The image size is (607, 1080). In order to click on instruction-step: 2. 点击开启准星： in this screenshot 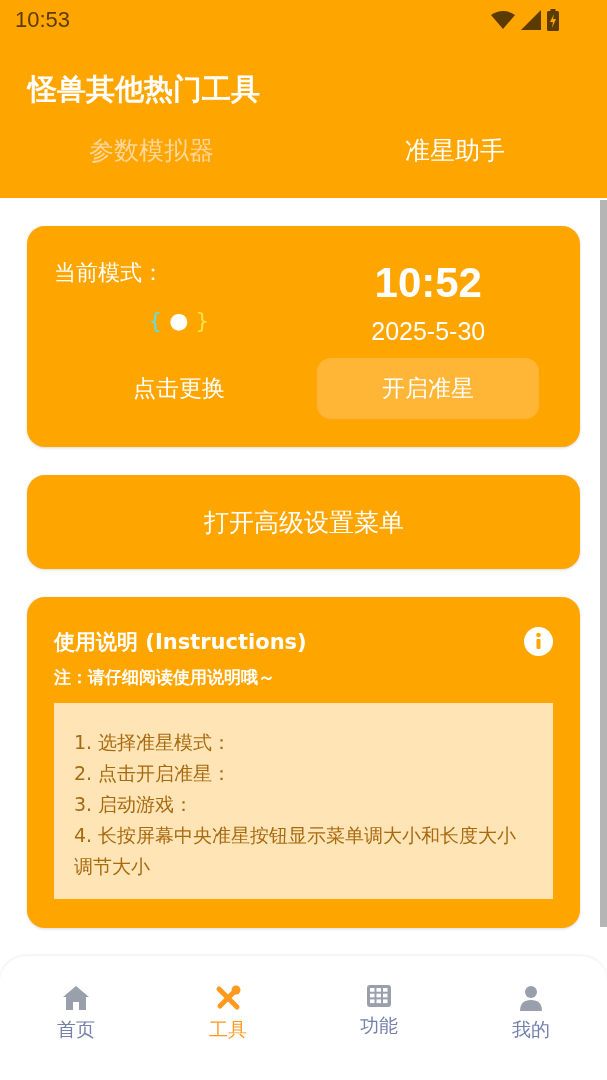, I will do `click(303, 773)`.